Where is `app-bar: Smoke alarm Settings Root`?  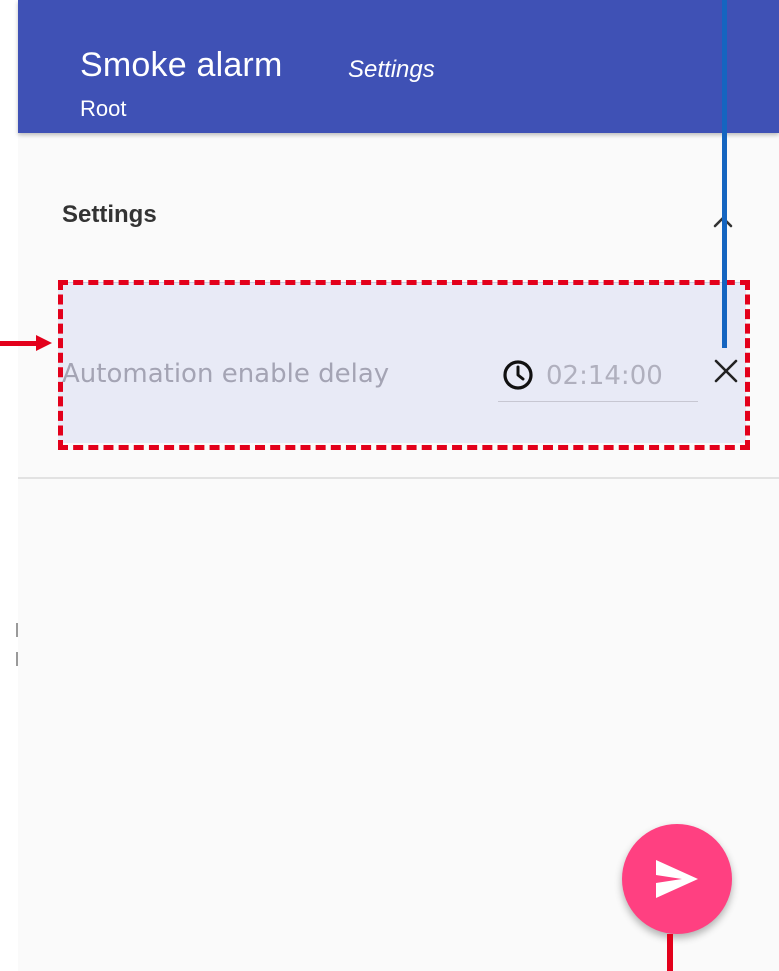 app-bar: Smoke alarm Settings Root is located at coordinates (398, 66).